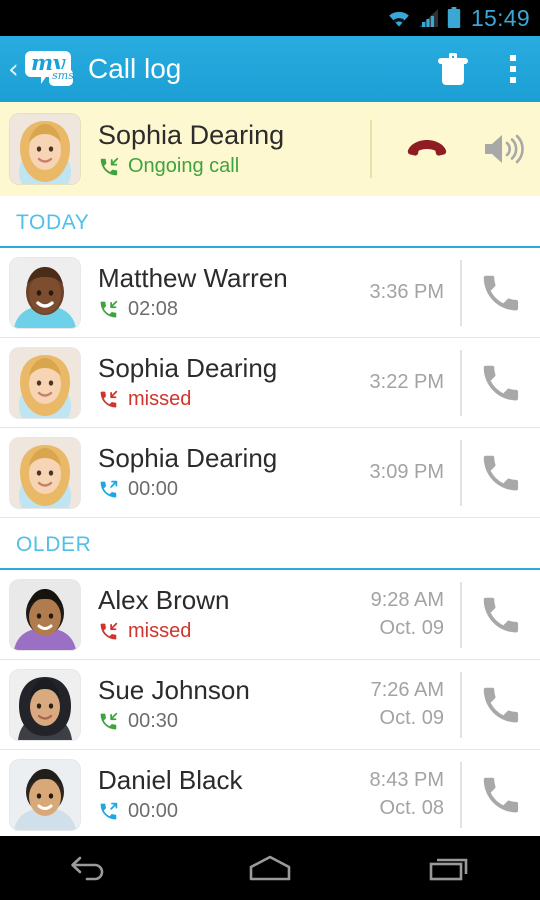 This screenshot has height=900, width=540. I want to click on section-header: OLDER, so click(270, 544).